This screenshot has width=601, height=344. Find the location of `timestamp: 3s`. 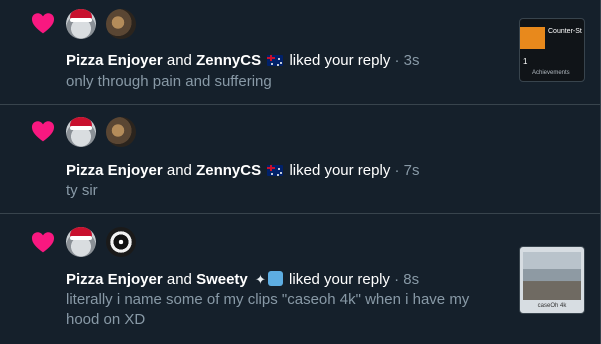

timestamp: 3s is located at coordinates (412, 60).